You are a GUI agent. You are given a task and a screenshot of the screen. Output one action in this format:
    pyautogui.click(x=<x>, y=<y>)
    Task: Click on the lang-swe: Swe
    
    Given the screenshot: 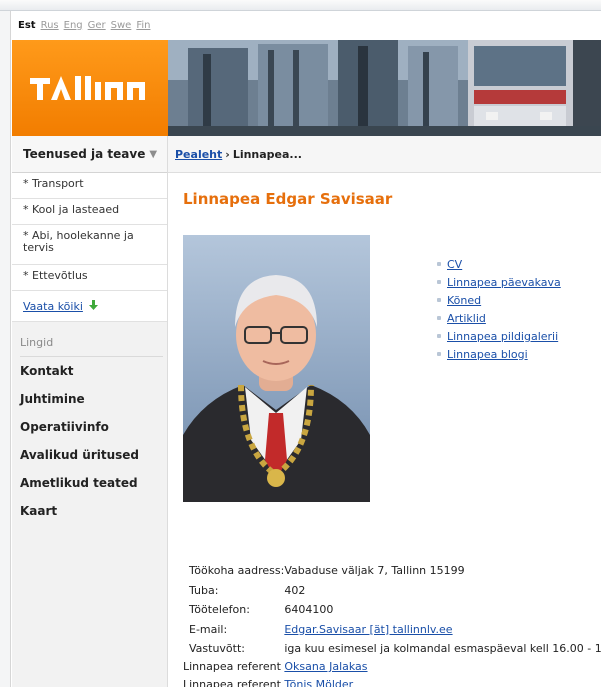 What is the action you would take?
    pyautogui.click(x=121, y=25)
    